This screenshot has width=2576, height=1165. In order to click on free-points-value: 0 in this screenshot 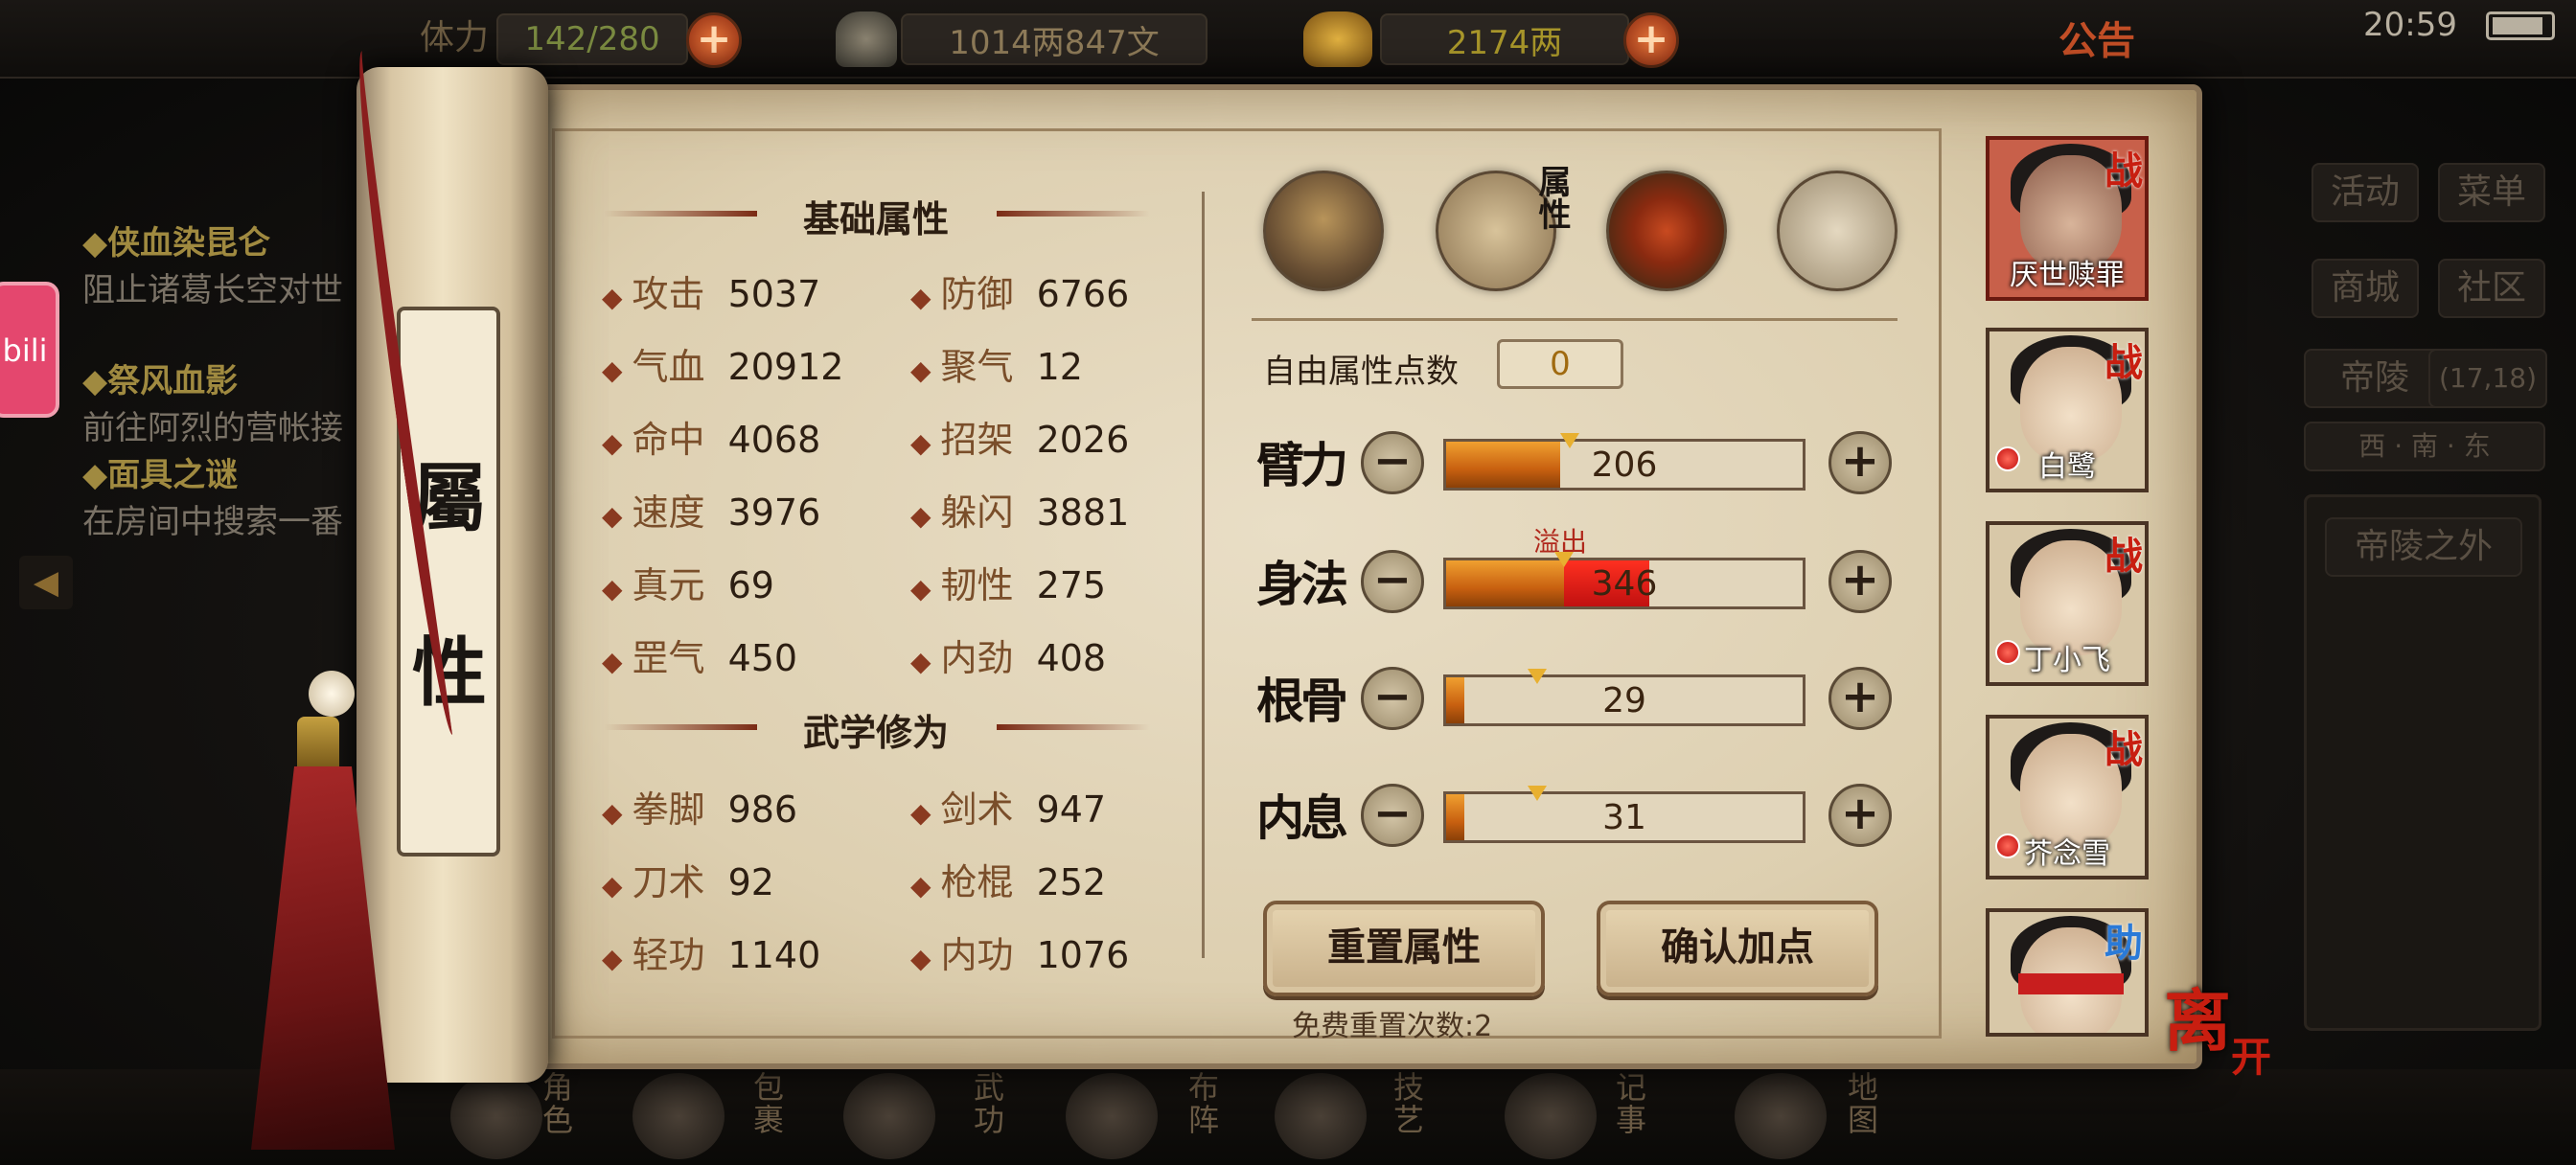, I will do `click(1560, 364)`.